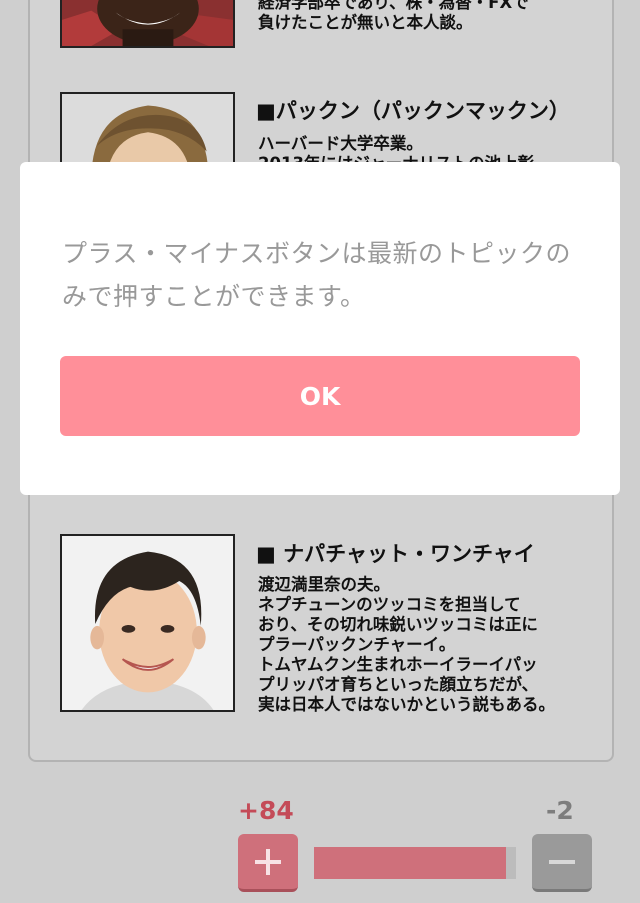 The image size is (640, 903). I want to click on ok-button: OK, so click(320, 396).